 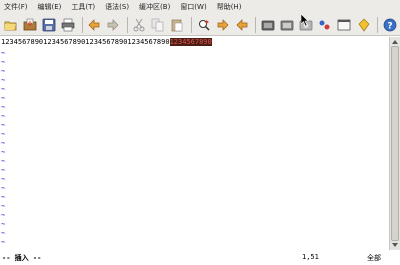 I want to click on menu-window: 窗口(W), so click(x=193, y=7).